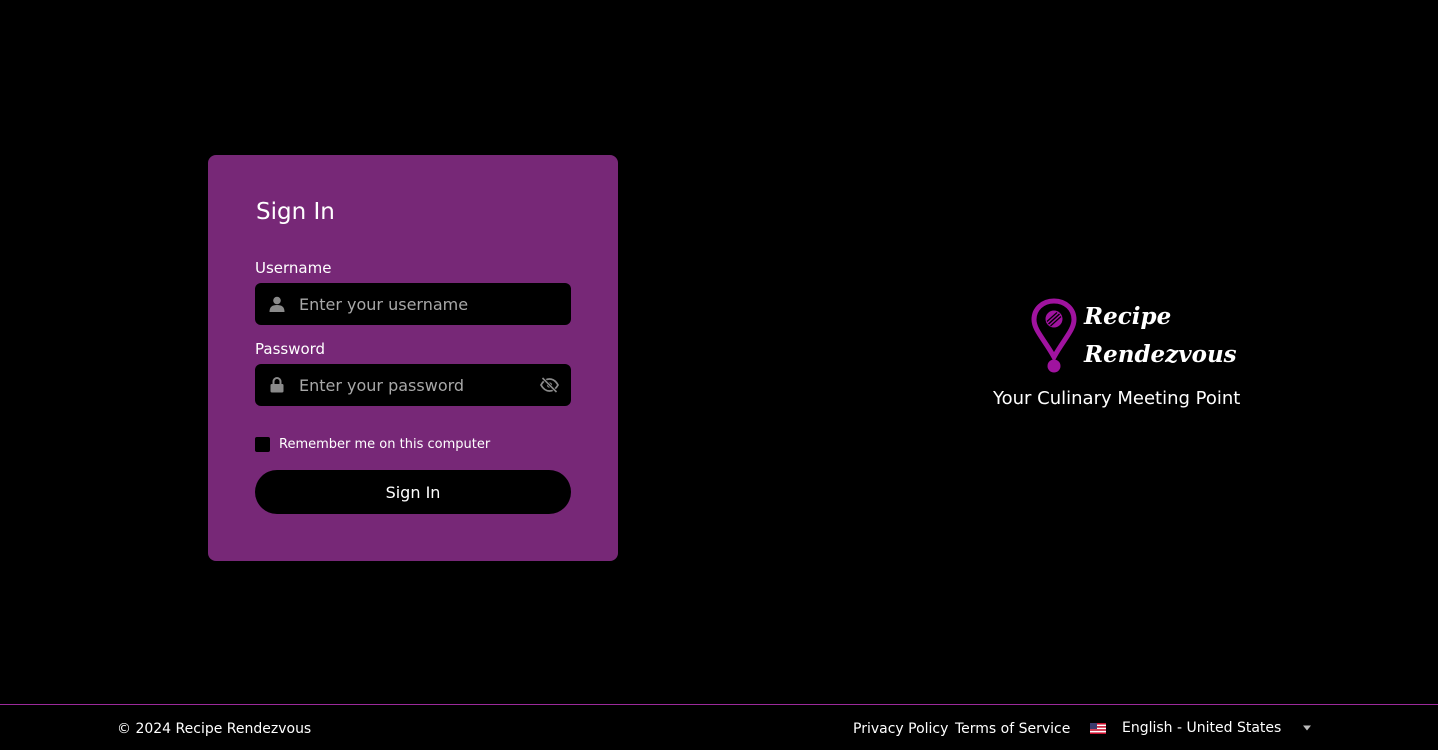  What do you see at coordinates (1054, 335) in the screenshot?
I see `map-pin-icon` at bounding box center [1054, 335].